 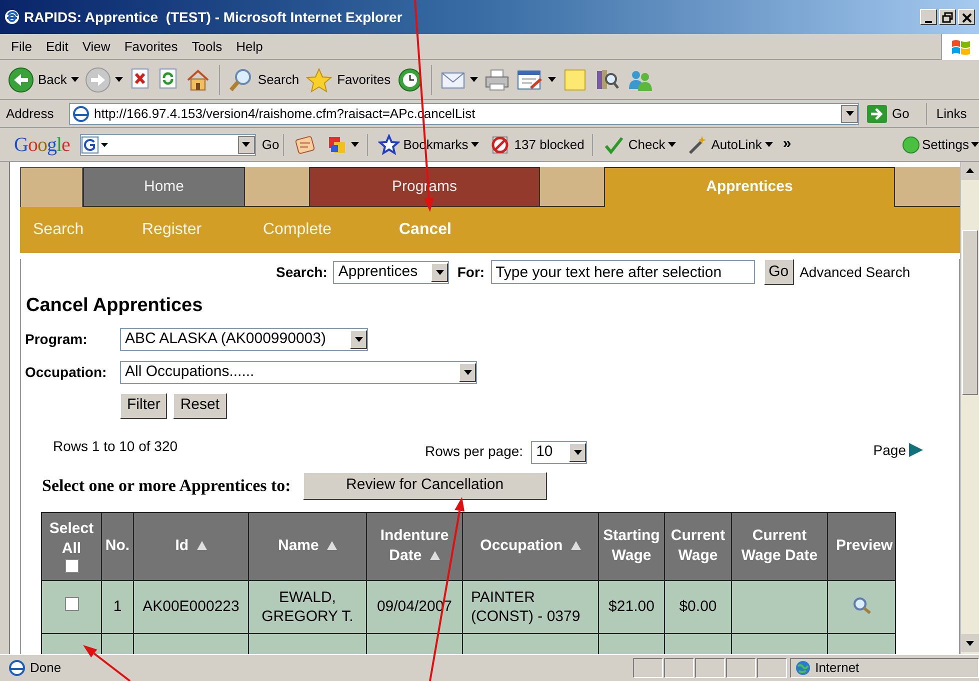 I want to click on search-icon, so click(x=241, y=79).